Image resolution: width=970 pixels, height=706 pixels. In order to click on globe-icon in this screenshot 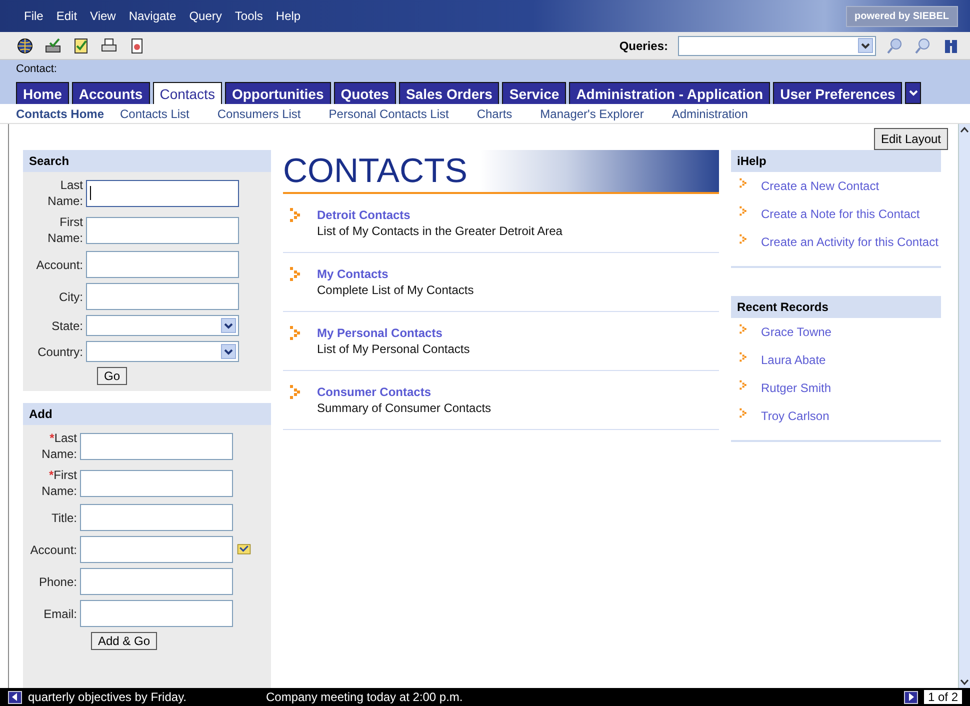, I will do `click(25, 45)`.